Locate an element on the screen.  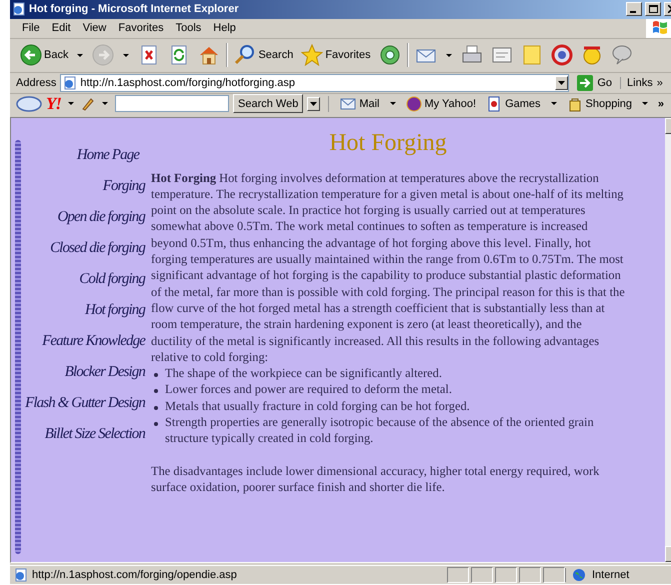
window-title: Hot forging - Microsoft Internet Explorer is located at coordinates (134, 9).